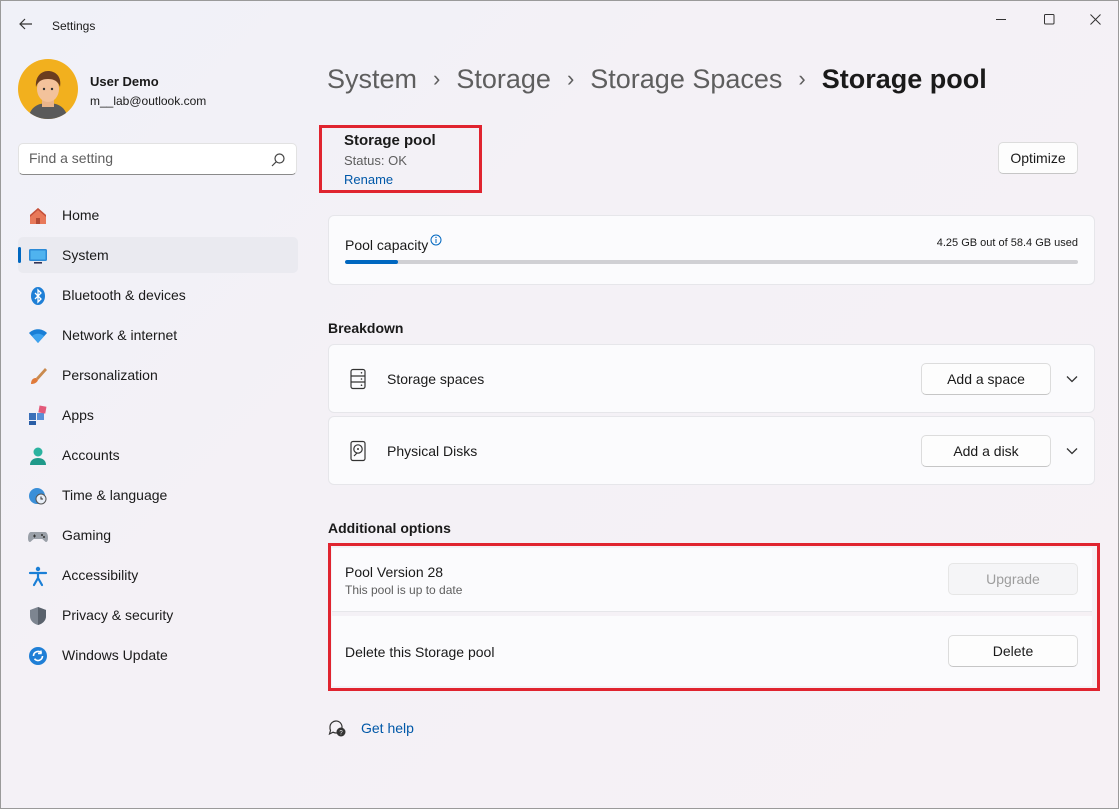  I want to click on optimize-button: Optimize, so click(1038, 158).